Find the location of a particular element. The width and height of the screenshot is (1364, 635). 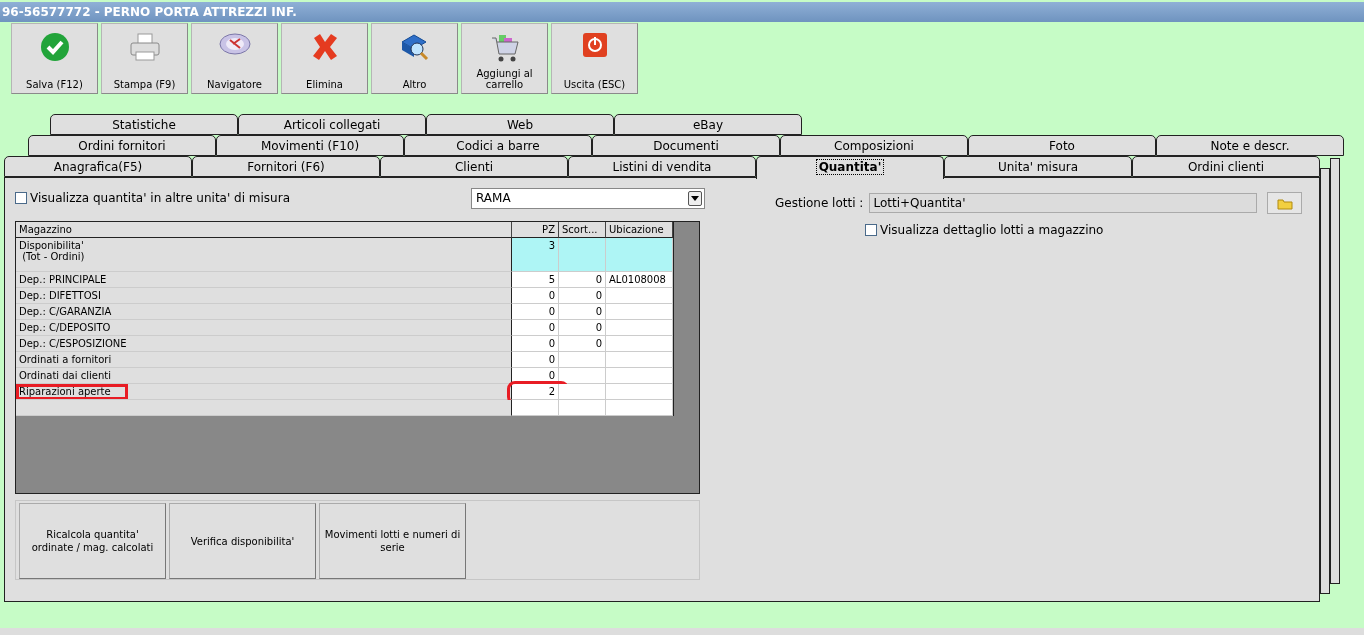

folder-icon is located at coordinates (1284, 203).